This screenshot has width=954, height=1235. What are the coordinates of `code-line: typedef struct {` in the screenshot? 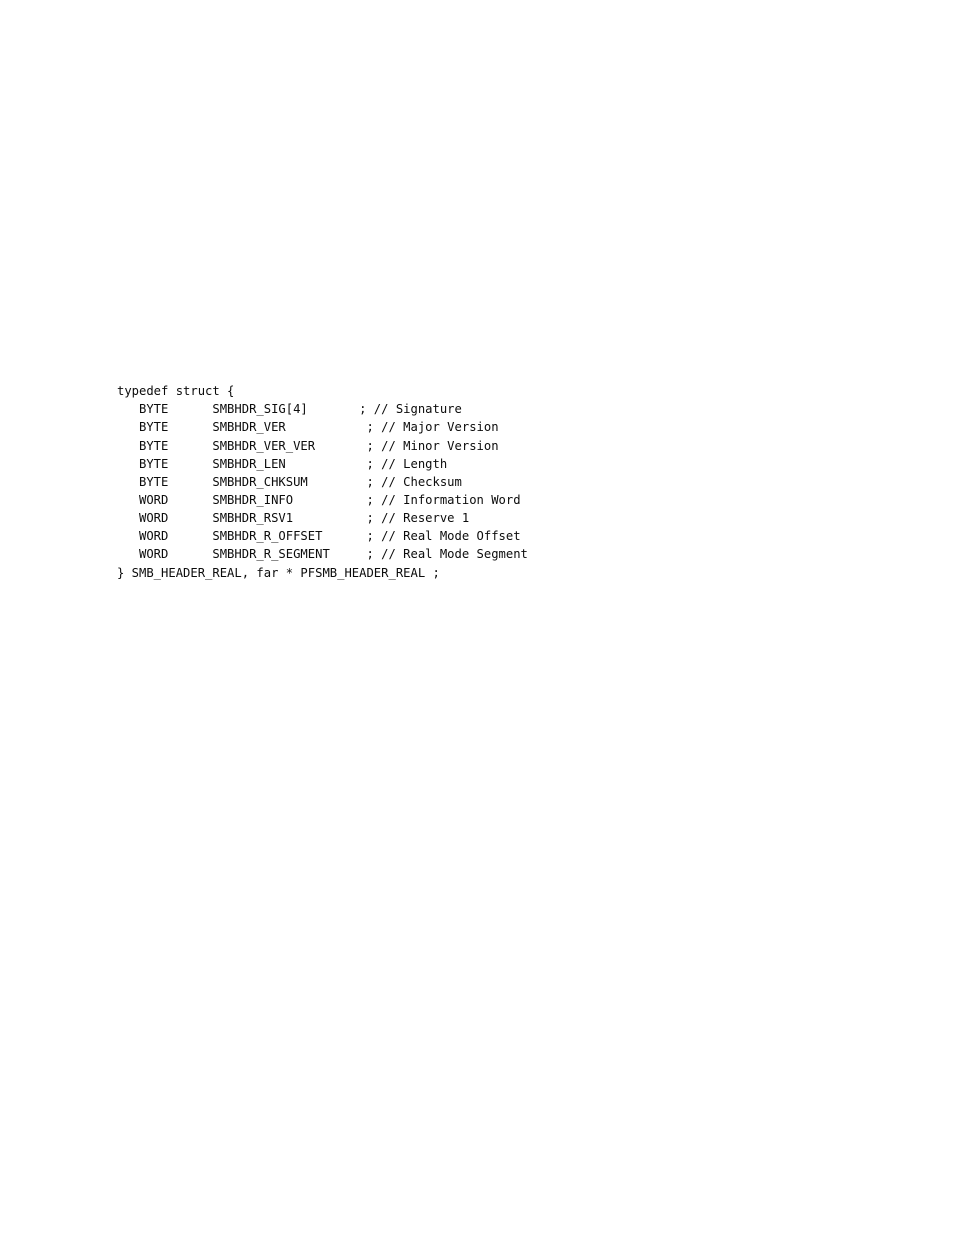 It's located at (176, 391).